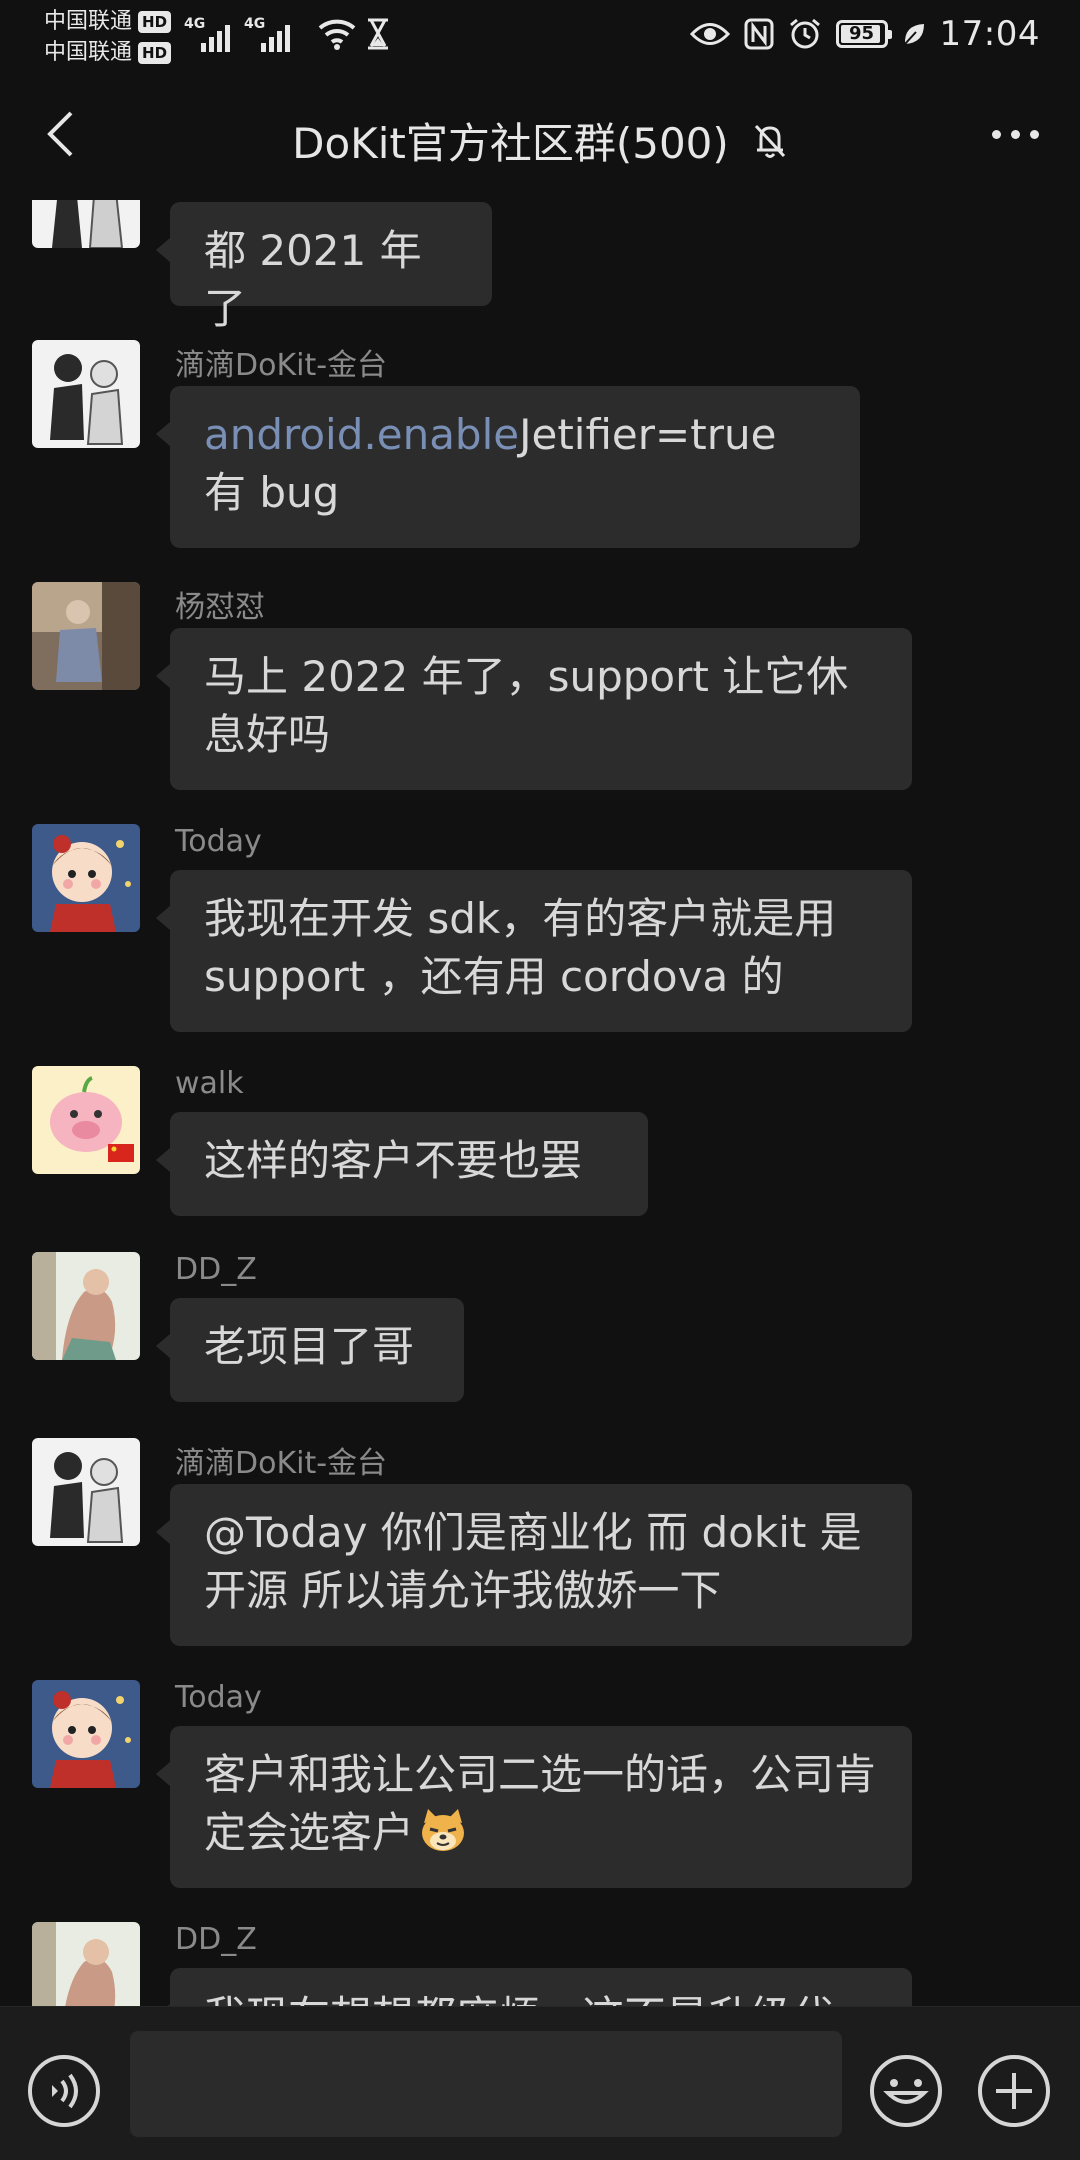 This screenshot has height=2160, width=1080. What do you see at coordinates (207, 34) in the screenshot?
I see `signal-1-icon: 4G` at bounding box center [207, 34].